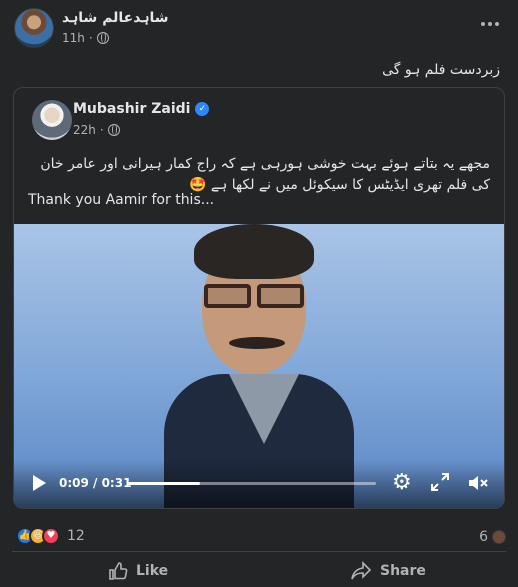 The width and height of the screenshot is (518, 587). I want to click on shared-author-avatar, so click(52, 120).